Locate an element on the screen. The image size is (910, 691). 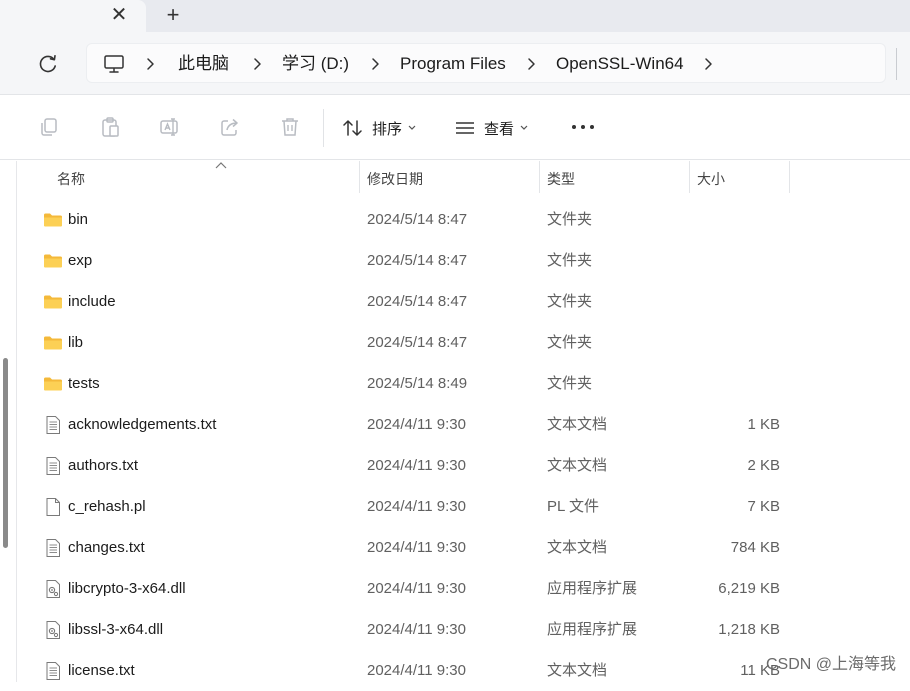
file-name: bin is located at coordinates (78, 219).